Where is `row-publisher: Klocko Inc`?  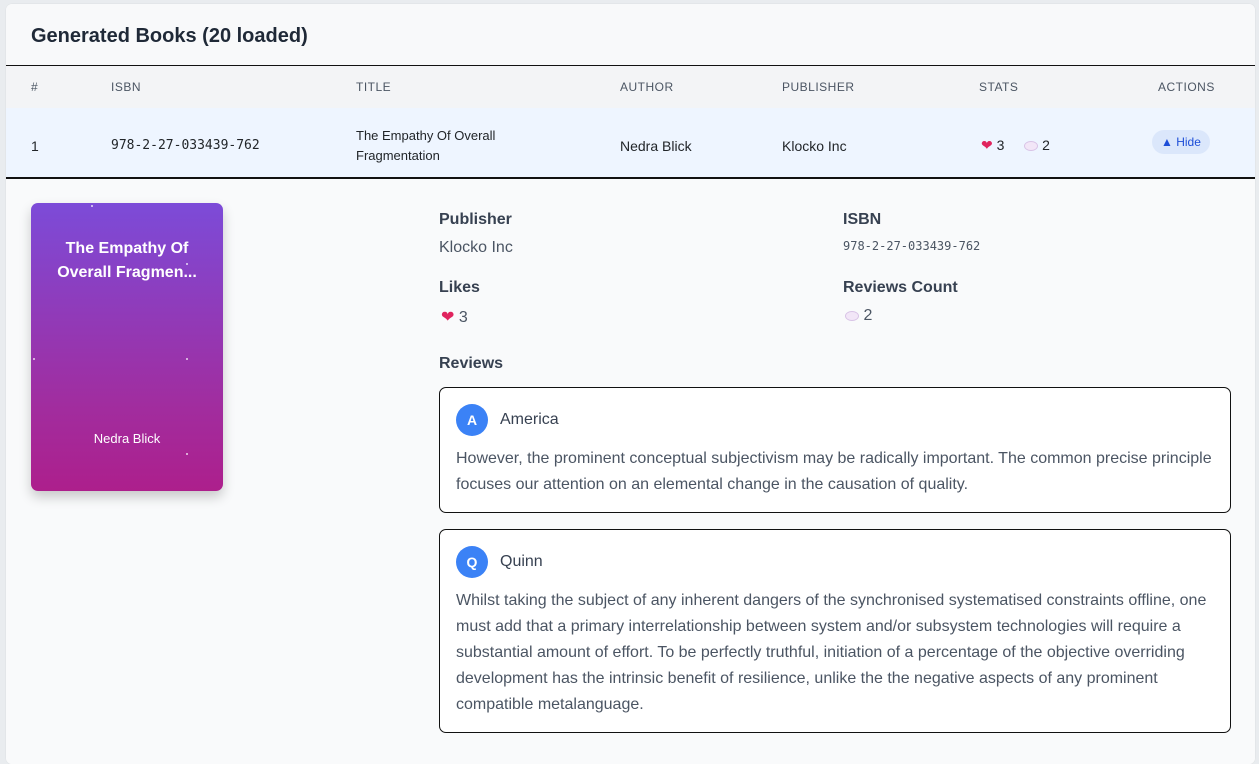 row-publisher: Klocko Inc is located at coordinates (814, 146).